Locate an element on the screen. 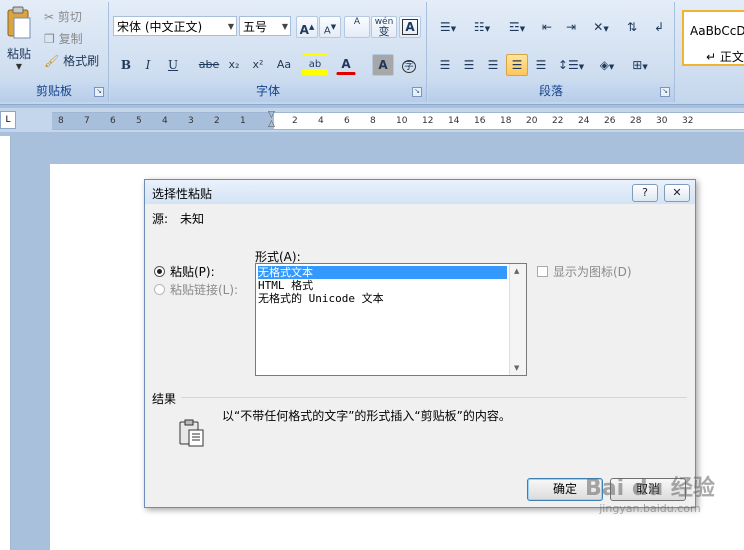 This screenshot has width=744, height=550. char-border-icon: A is located at coordinates (410, 27).